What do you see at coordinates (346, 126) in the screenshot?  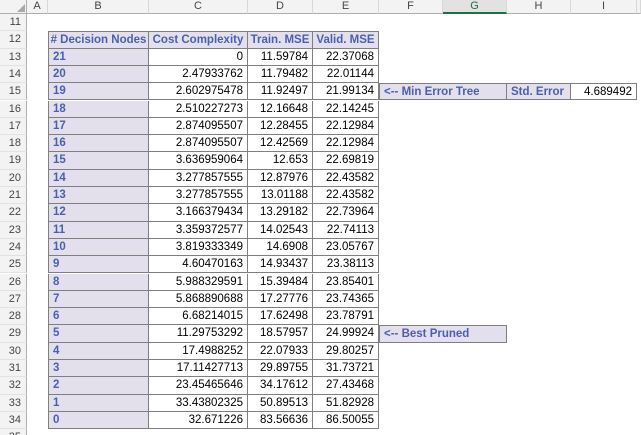 I see `table-cell: 22.12984` at bounding box center [346, 126].